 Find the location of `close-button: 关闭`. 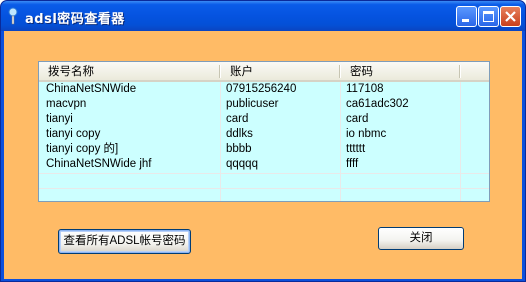

close-button: 关闭 is located at coordinates (421, 238).